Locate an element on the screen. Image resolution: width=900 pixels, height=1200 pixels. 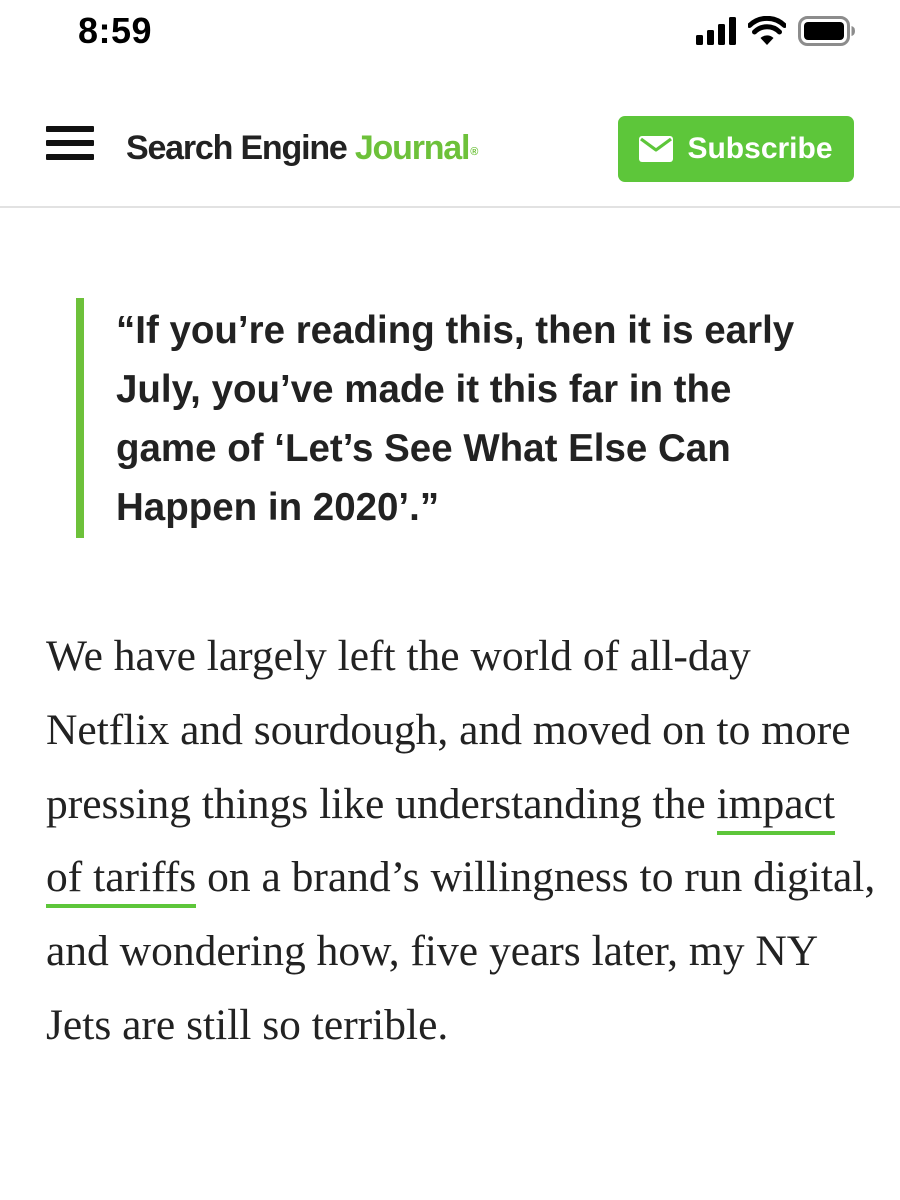
wifi-icon is located at coordinates (767, 30).